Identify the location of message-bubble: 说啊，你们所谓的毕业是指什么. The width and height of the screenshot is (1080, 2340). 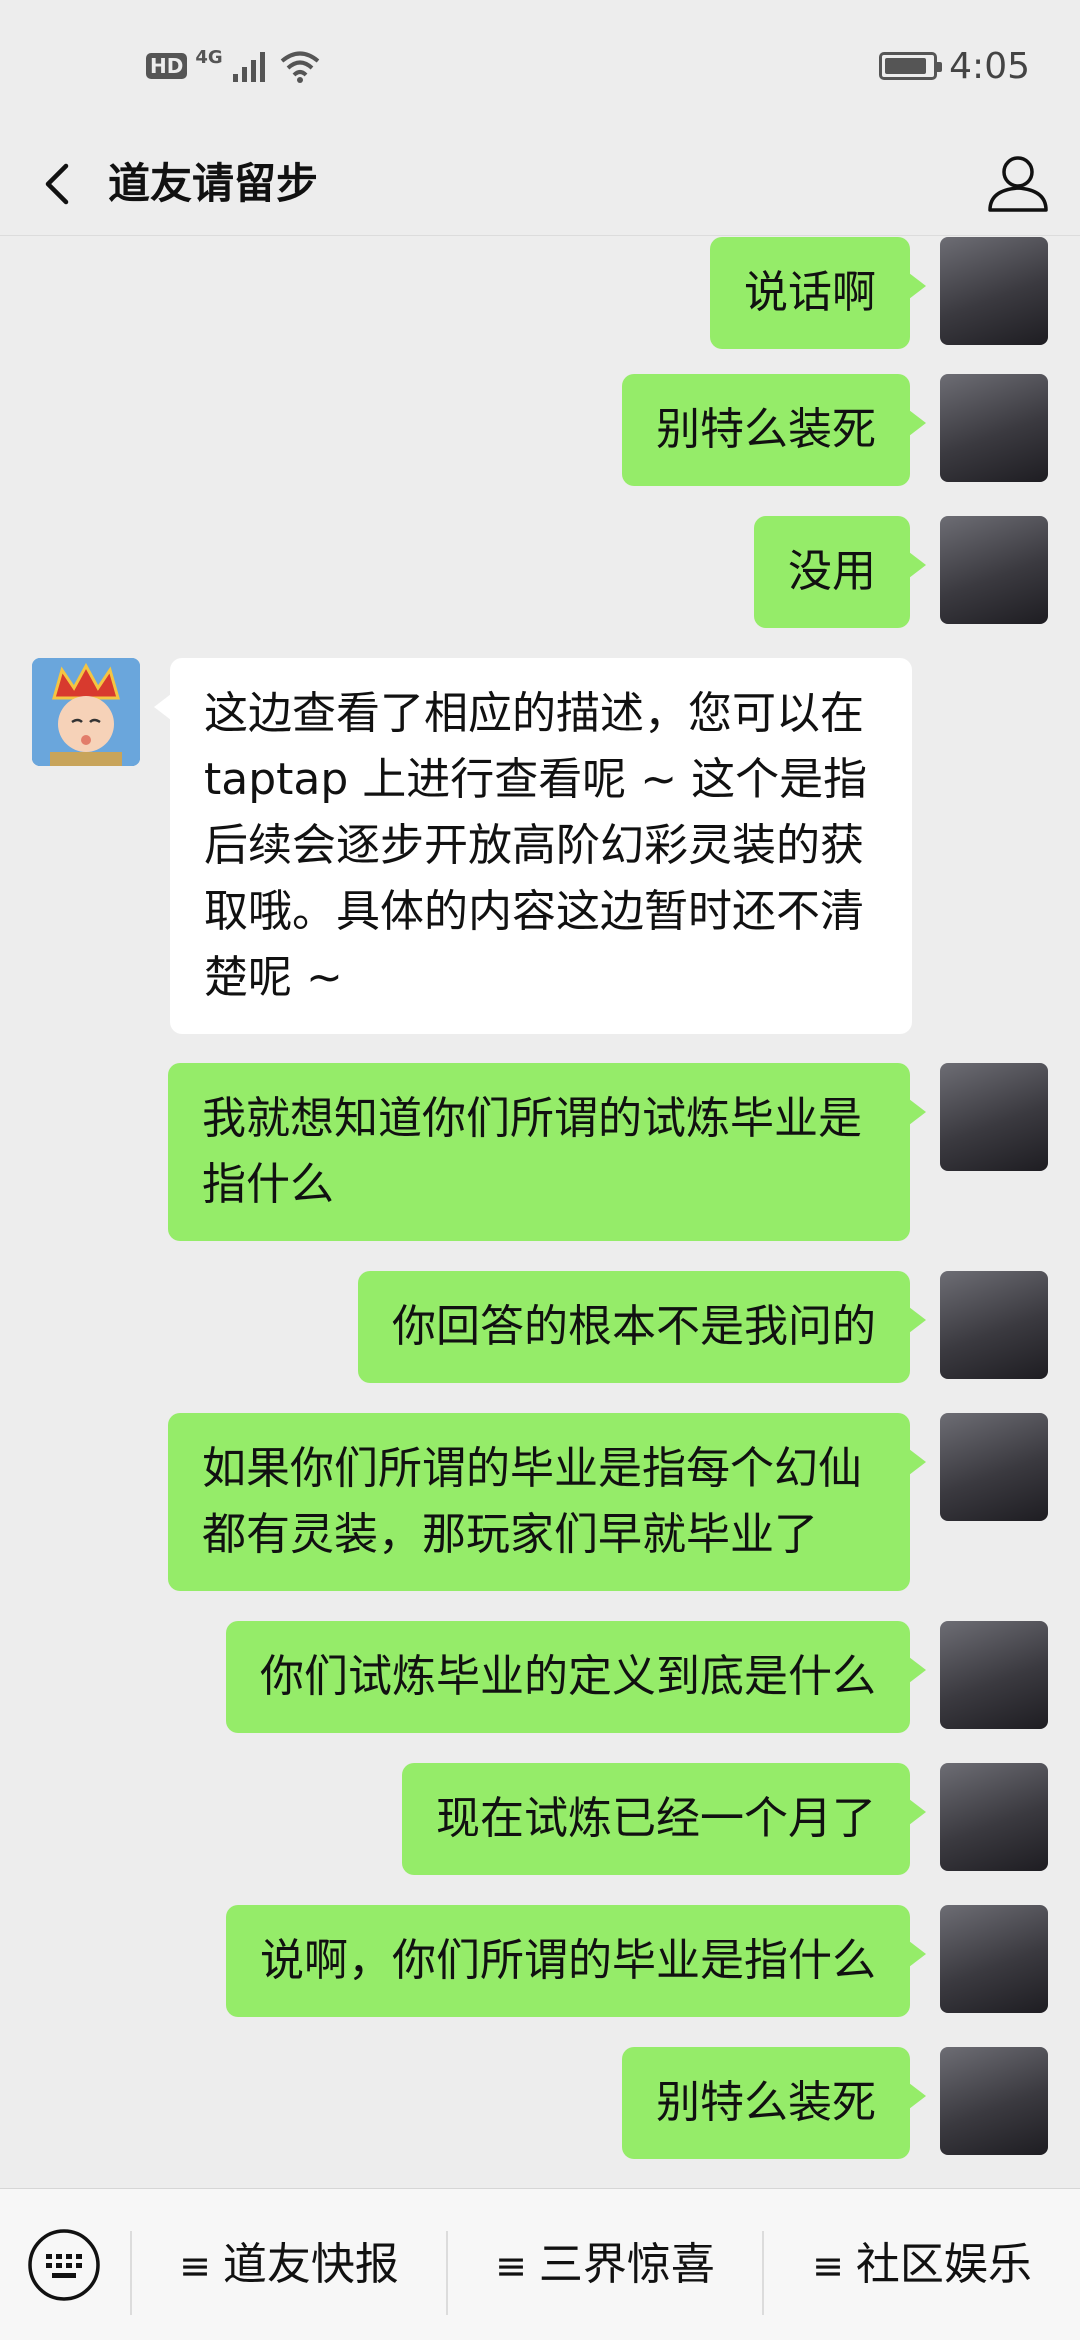
(576, 1961).